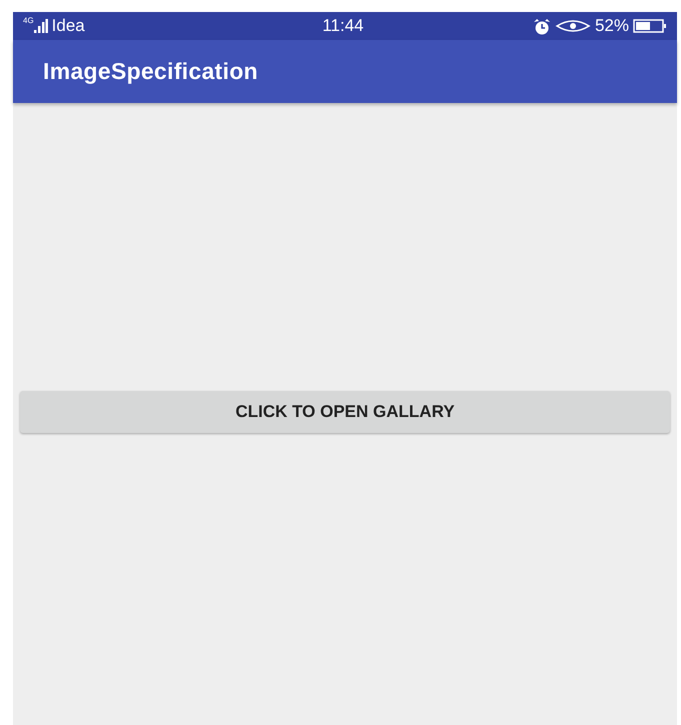 The height and width of the screenshot is (725, 681). Describe the element at coordinates (541, 26) in the screenshot. I see `alarm-icon` at that location.